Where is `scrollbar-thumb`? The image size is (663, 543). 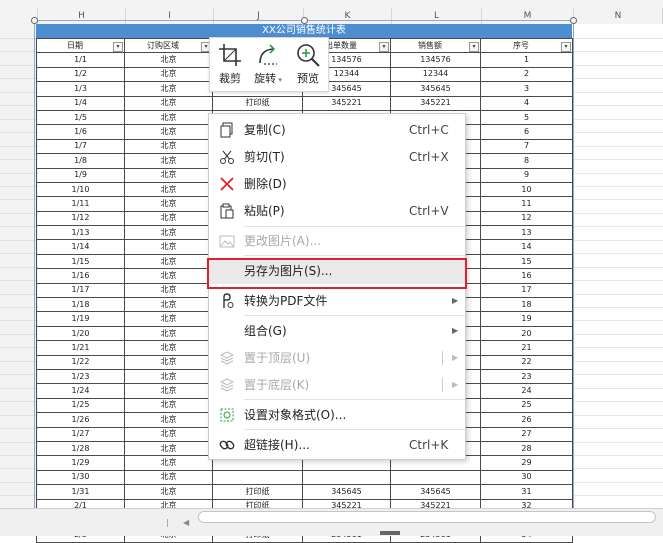
scrollbar-thumb is located at coordinates (427, 517).